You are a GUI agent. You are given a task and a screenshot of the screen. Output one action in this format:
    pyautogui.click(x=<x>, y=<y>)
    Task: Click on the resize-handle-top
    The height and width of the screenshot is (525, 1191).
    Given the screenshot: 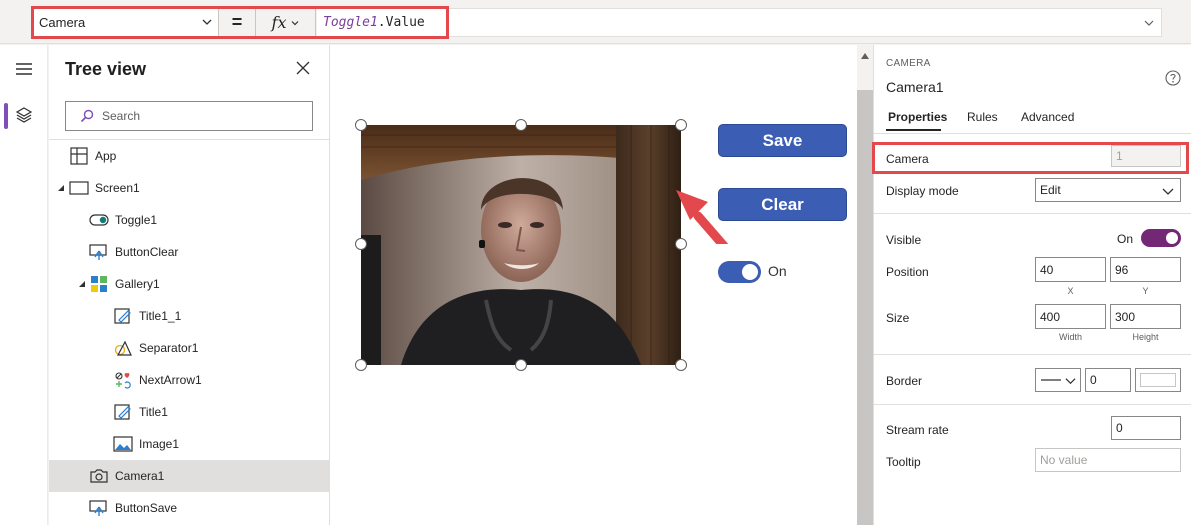 What is the action you would take?
    pyautogui.click(x=521, y=125)
    